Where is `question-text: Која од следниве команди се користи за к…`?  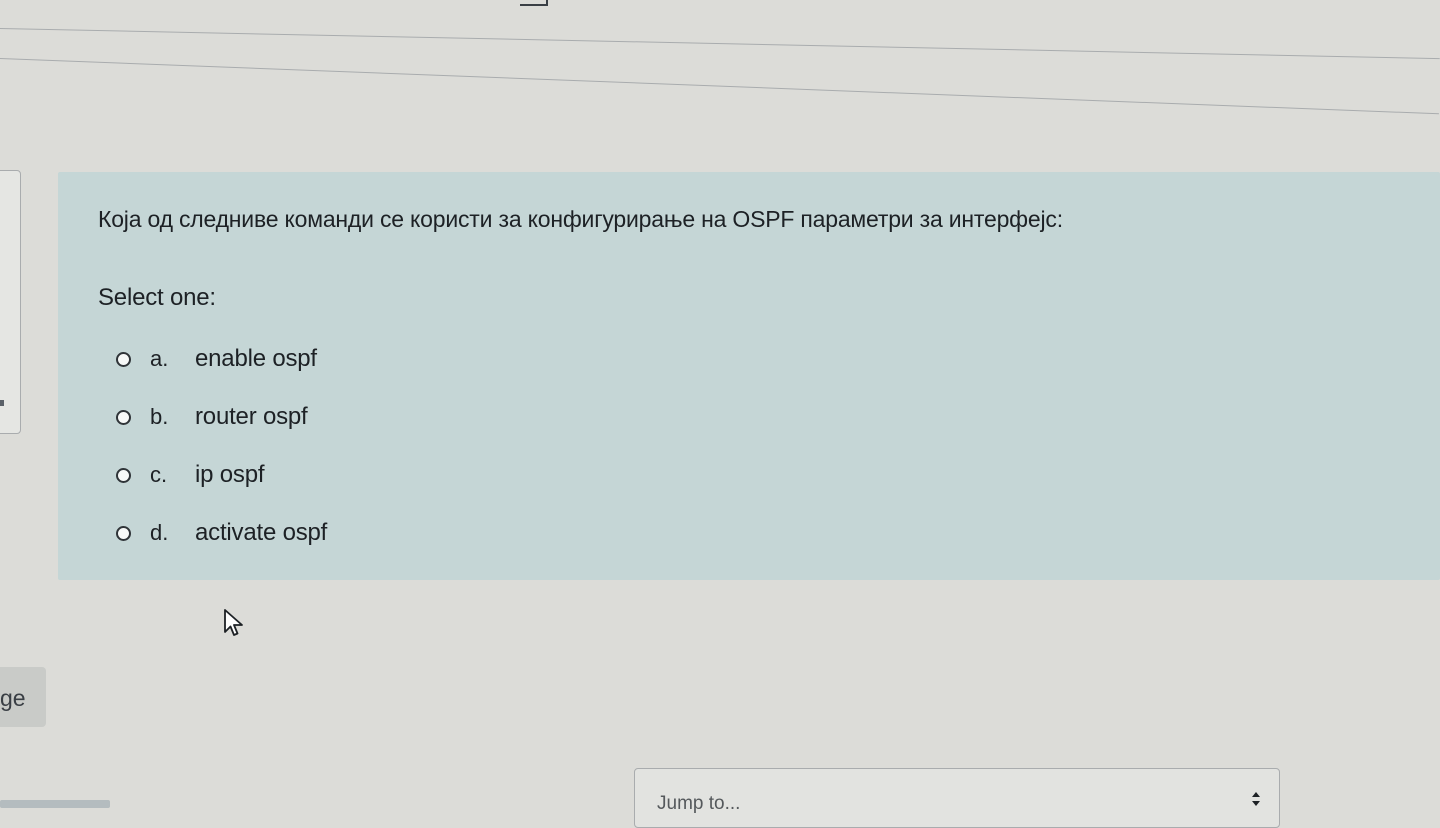 question-text: Која од следниве команди се користи за к… is located at coordinates (580, 219).